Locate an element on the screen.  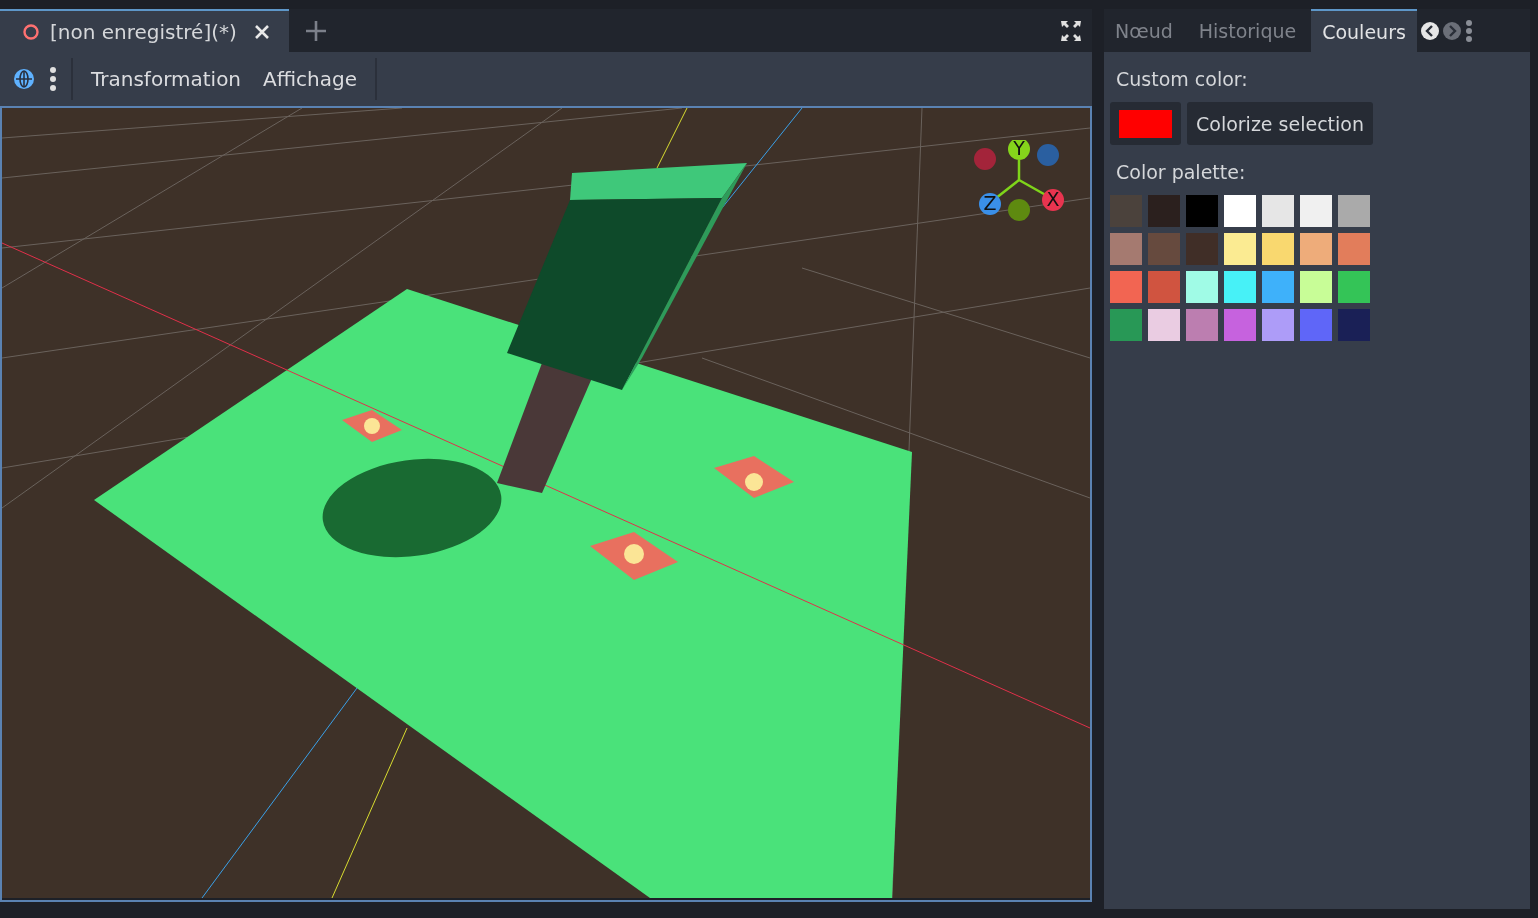
dock-tab: Nœud is located at coordinates (1144, 30).